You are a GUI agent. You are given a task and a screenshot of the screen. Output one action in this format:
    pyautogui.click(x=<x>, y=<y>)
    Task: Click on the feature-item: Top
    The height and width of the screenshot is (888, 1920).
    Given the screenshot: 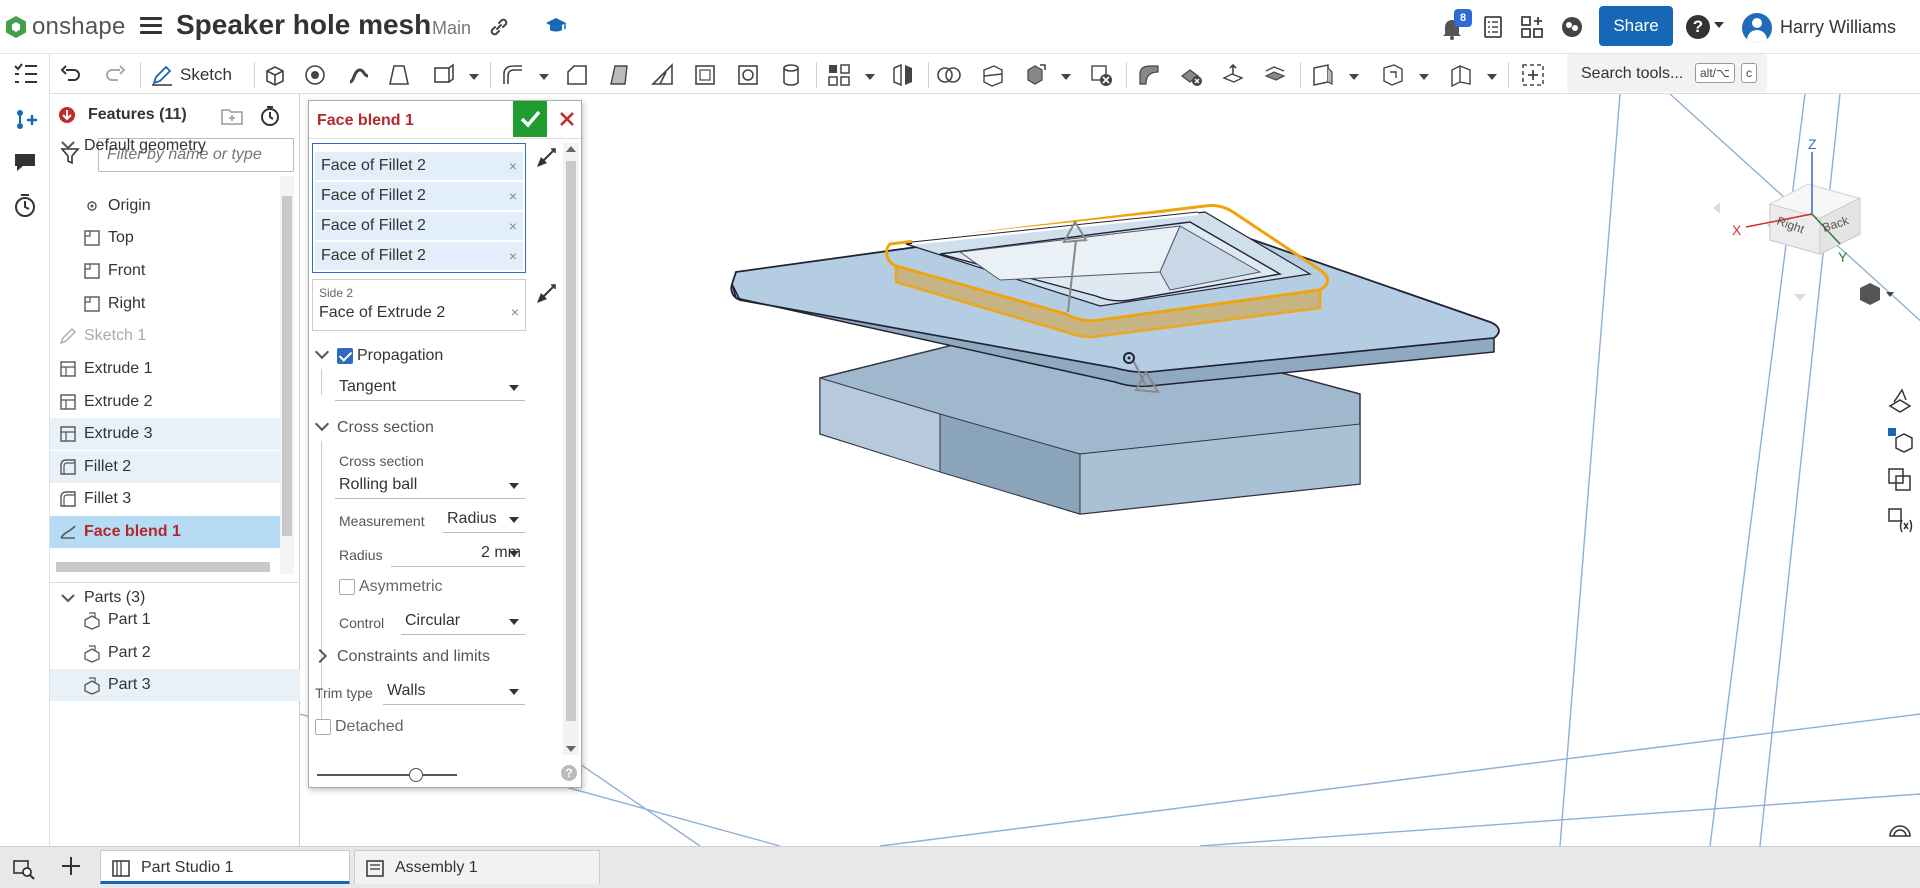 What is the action you would take?
    pyautogui.click(x=165, y=238)
    